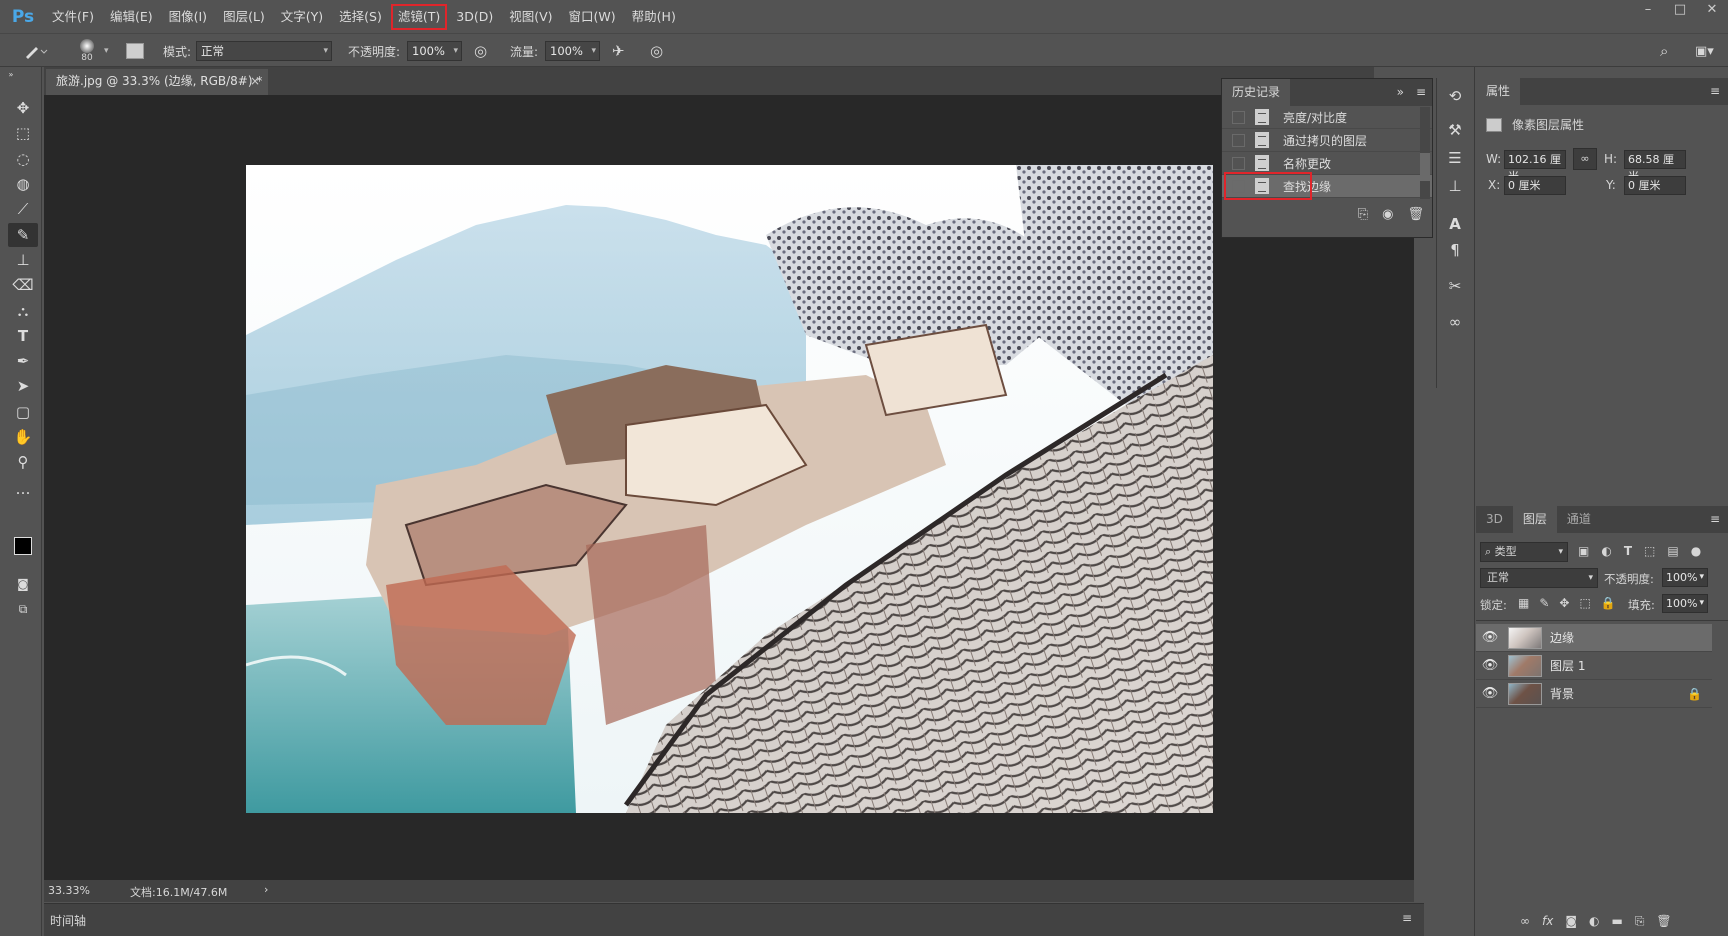  I want to click on document-tab: 旅游.jpg @ 33.3% (边缘, RGB/8#) * ×, so click(157, 82).